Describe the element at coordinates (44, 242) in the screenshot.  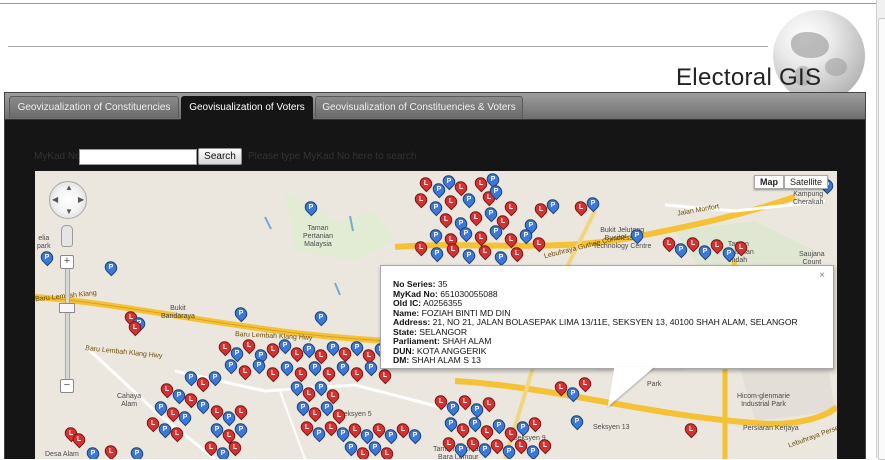
I see `place-label: elia park` at that location.